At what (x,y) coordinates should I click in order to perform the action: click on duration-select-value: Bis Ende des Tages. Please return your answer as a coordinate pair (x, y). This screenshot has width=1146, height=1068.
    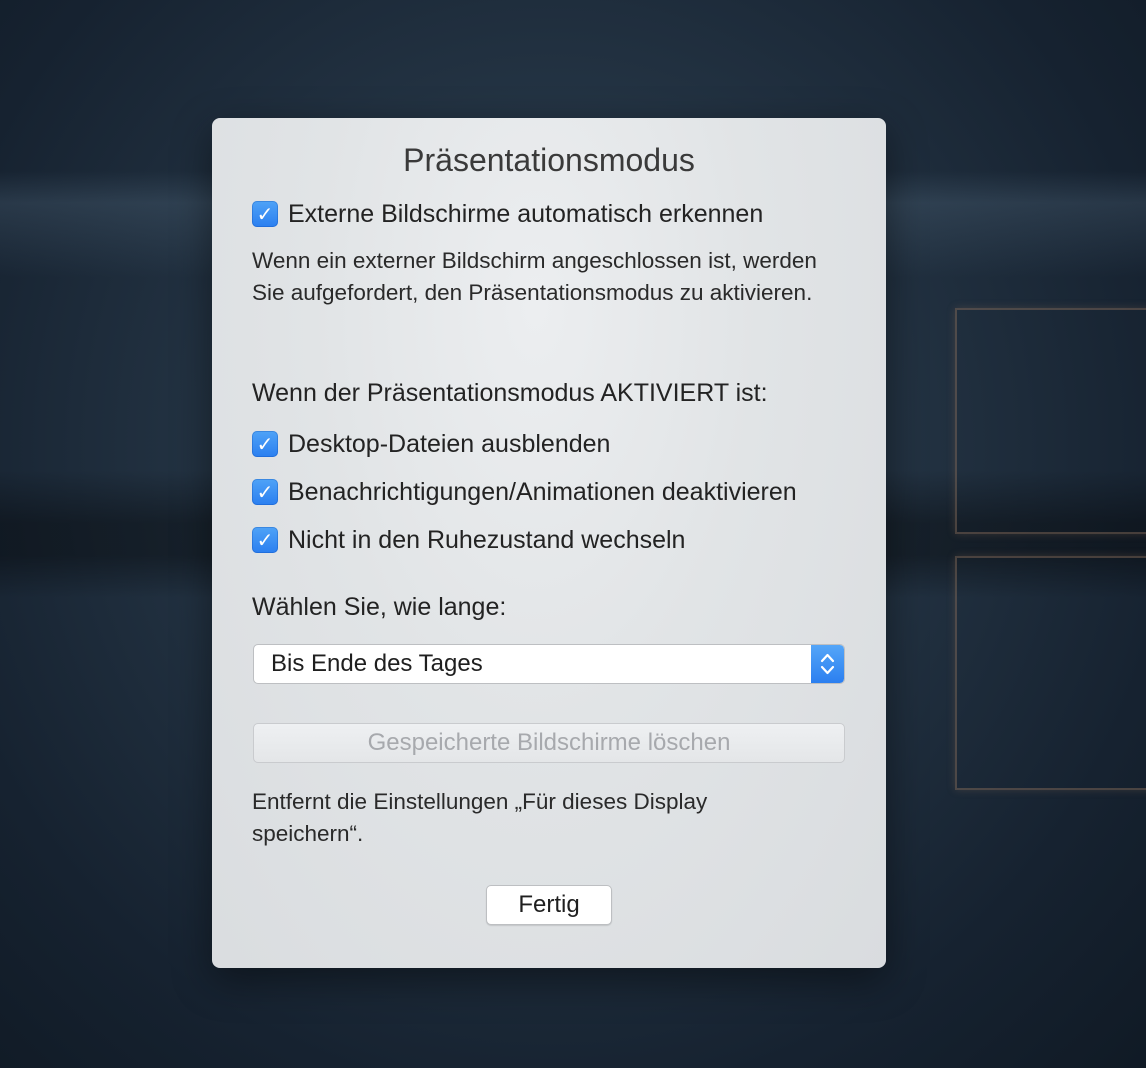
    Looking at the image, I should click on (377, 663).